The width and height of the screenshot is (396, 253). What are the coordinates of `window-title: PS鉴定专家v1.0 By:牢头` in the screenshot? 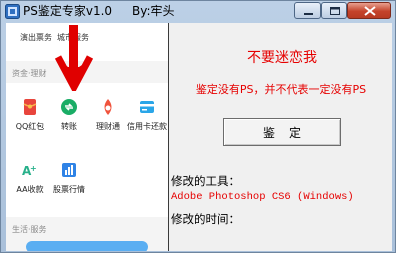 It's located at (99, 11).